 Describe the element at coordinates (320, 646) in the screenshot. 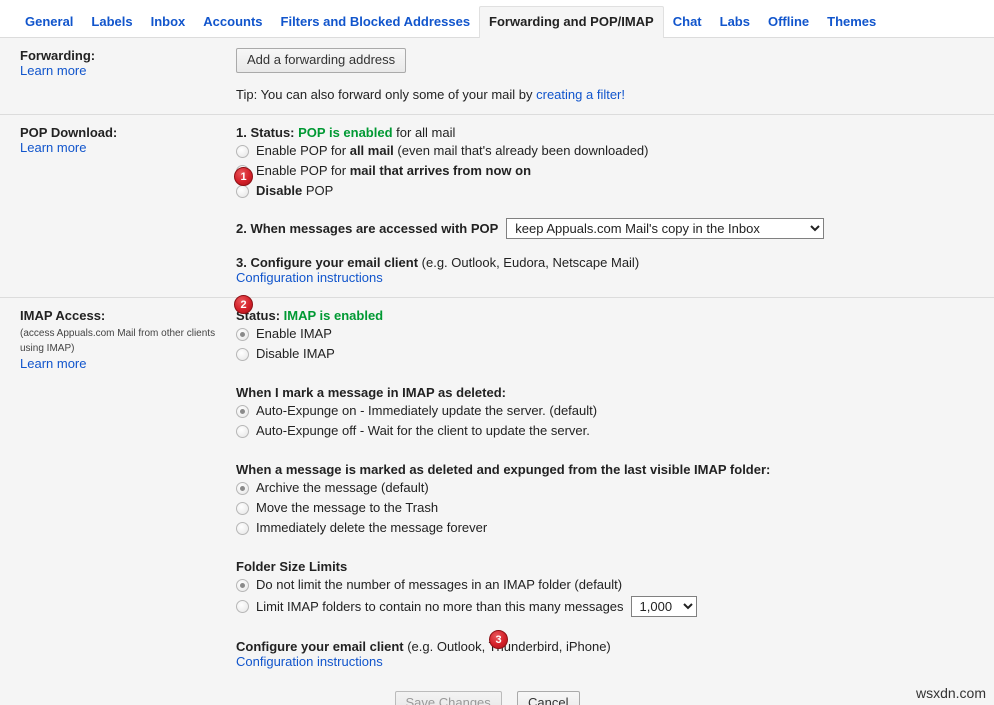

I see `imap-configure-label: Configure your email client` at that location.